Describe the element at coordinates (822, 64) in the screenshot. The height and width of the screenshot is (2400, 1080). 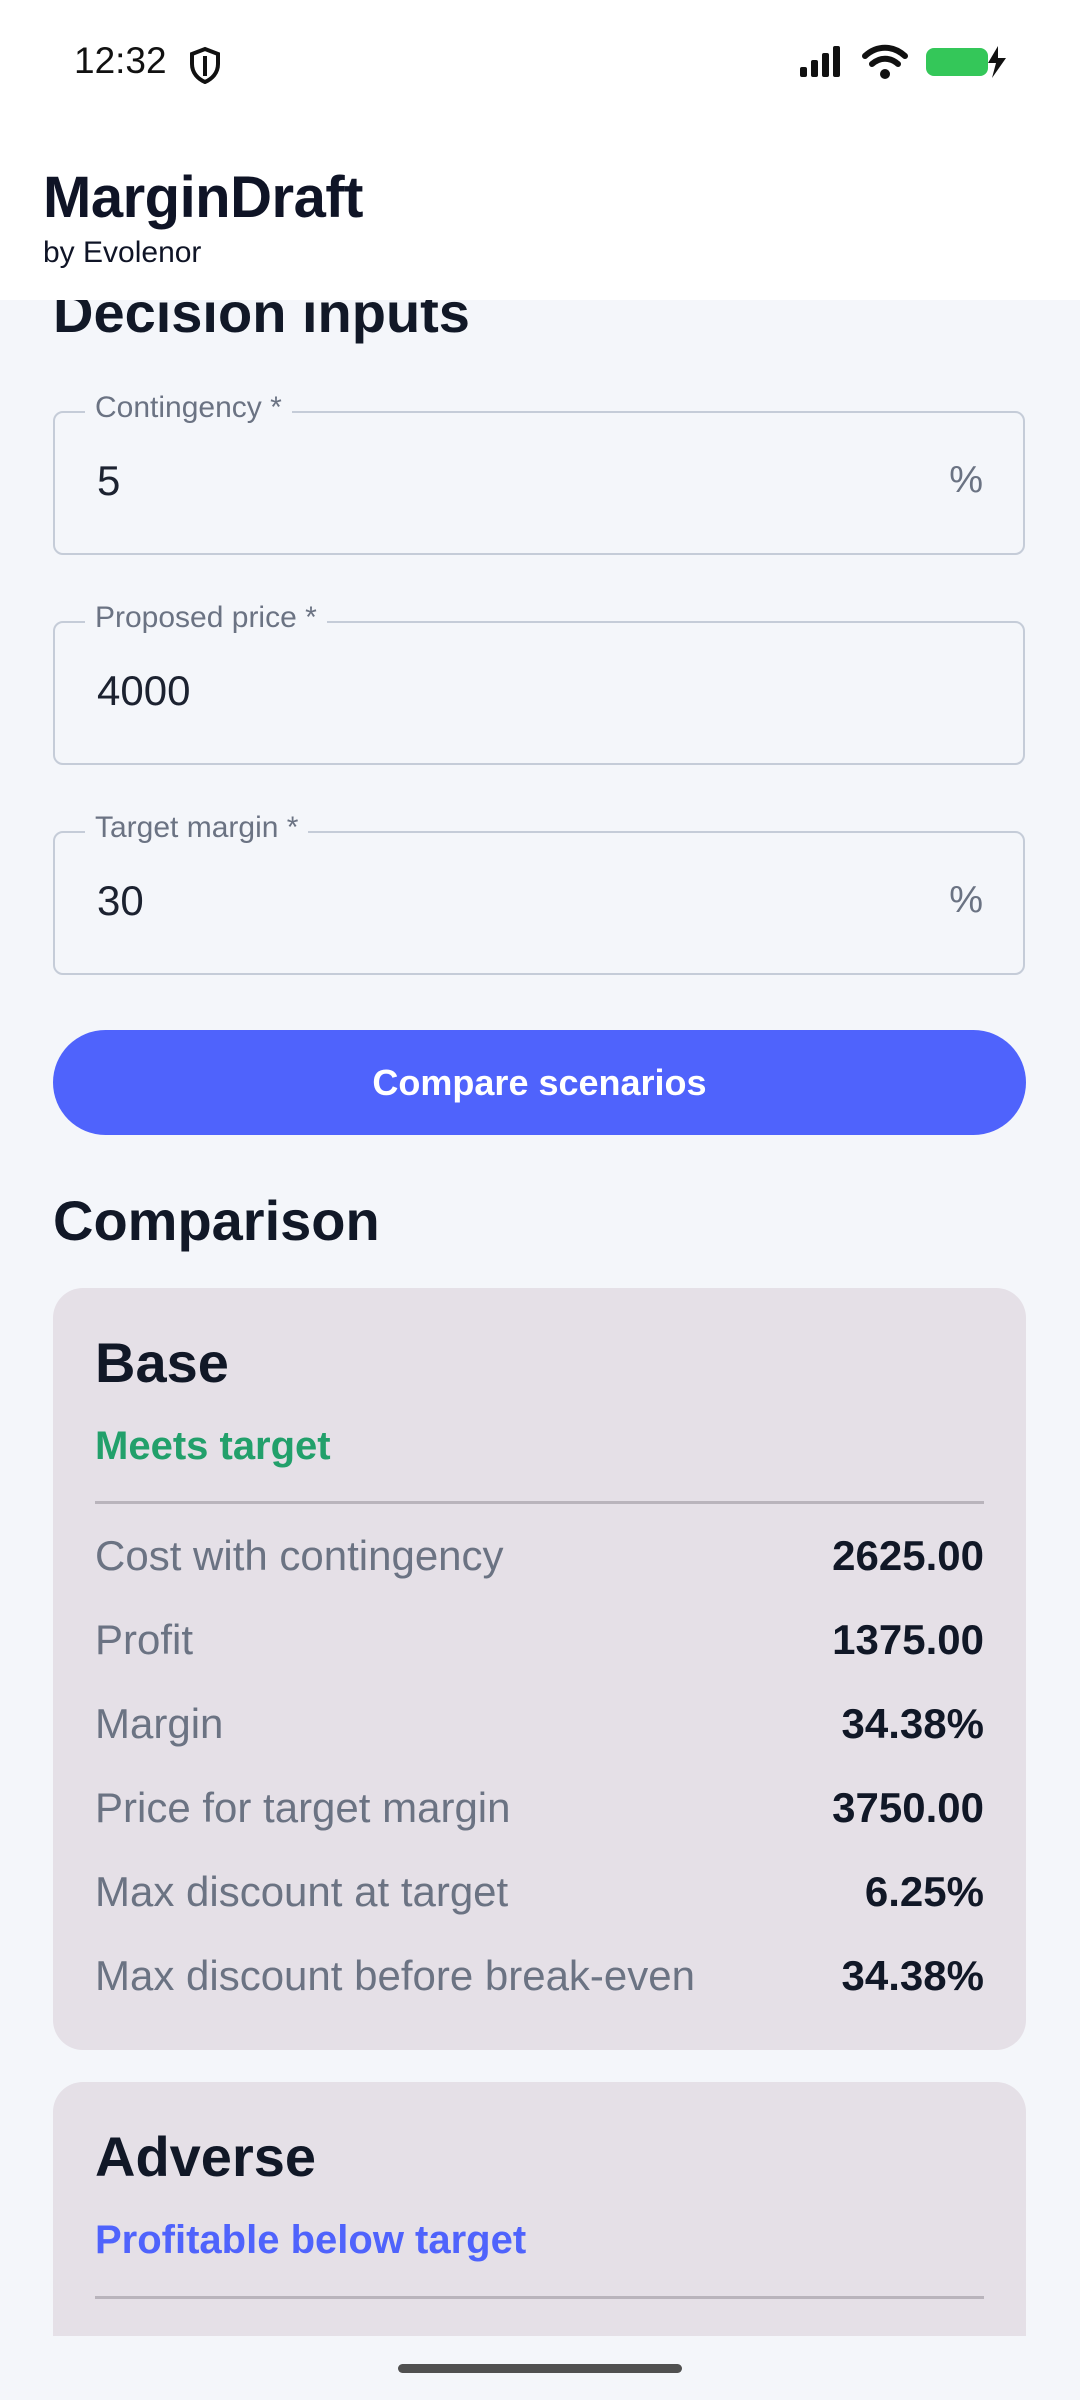
I see `signal-icon` at that location.